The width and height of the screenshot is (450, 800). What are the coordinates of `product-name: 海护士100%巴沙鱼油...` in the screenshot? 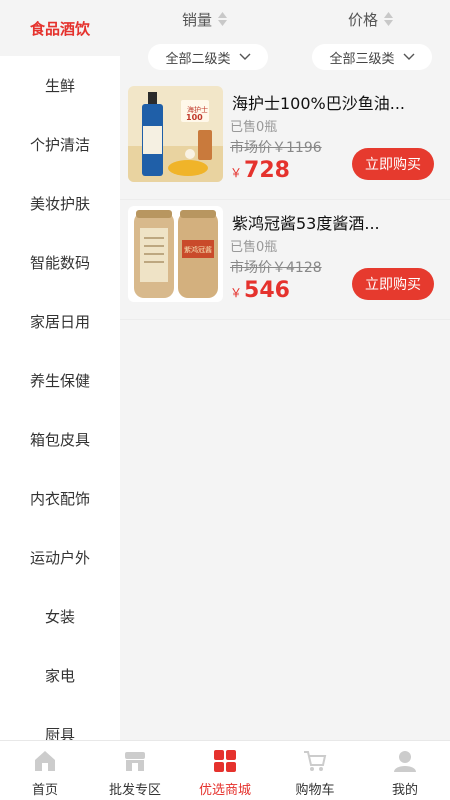 It's located at (332, 102).